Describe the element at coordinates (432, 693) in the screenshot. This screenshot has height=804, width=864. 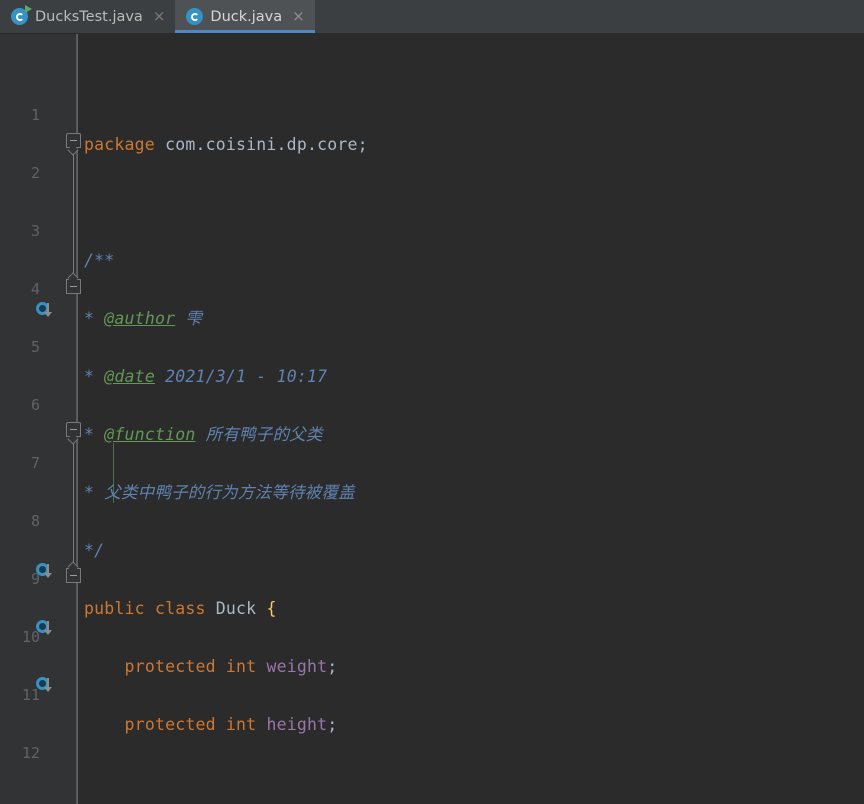
I see `editor-line: 11 protected int height;` at that location.